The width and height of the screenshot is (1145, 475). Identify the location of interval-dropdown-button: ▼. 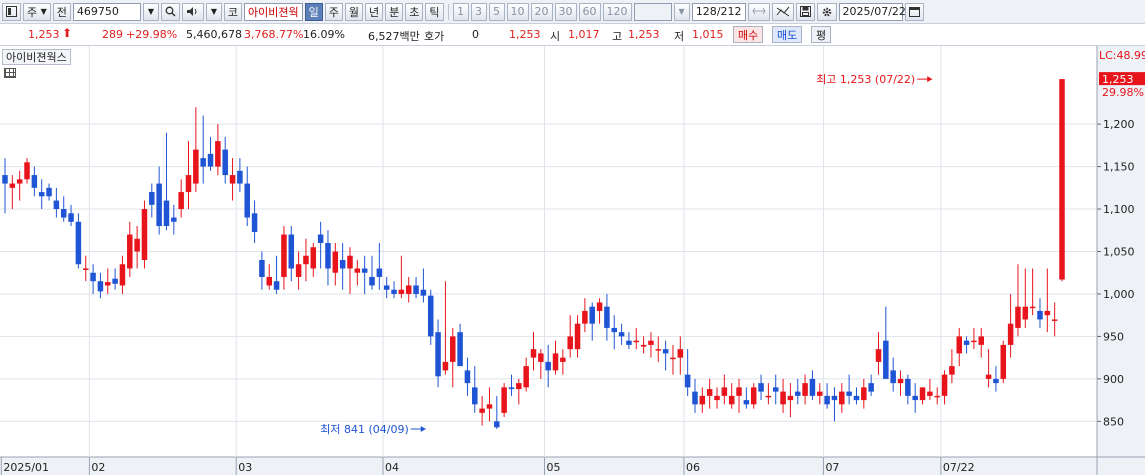
(681, 11).